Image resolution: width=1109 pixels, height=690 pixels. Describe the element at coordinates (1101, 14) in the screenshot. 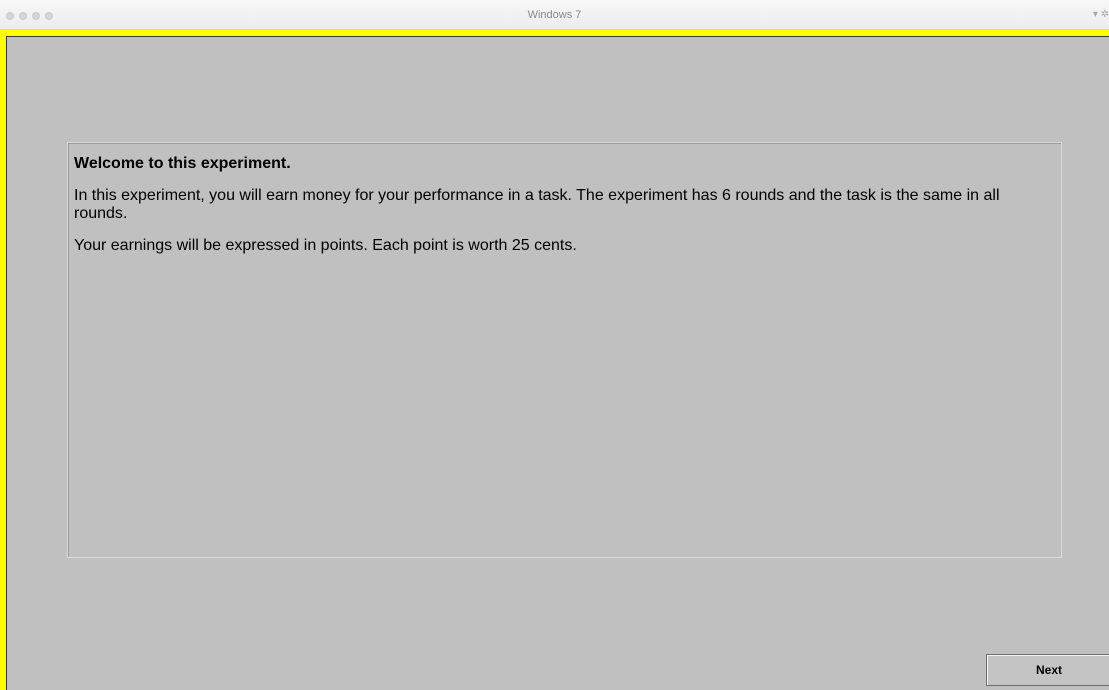

I see `window-menu-icon: ▾ ✲` at that location.